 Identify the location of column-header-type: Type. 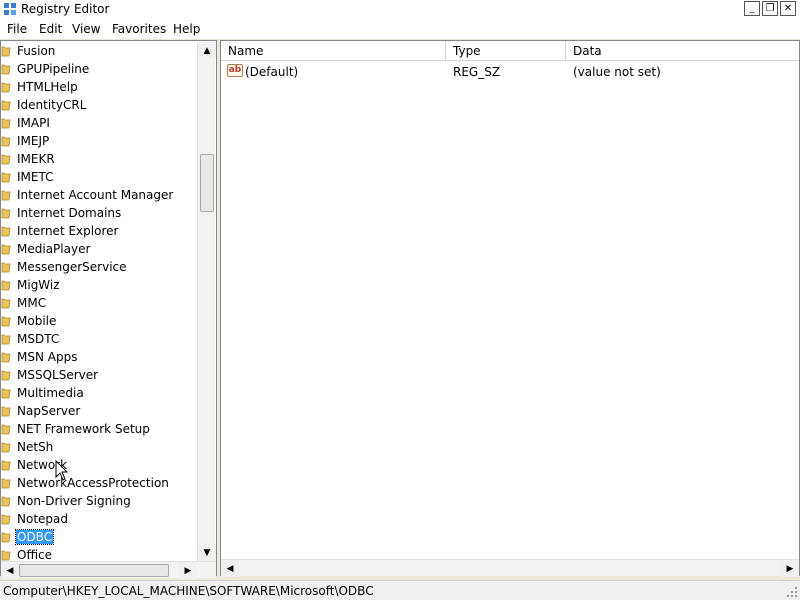
(506, 51).